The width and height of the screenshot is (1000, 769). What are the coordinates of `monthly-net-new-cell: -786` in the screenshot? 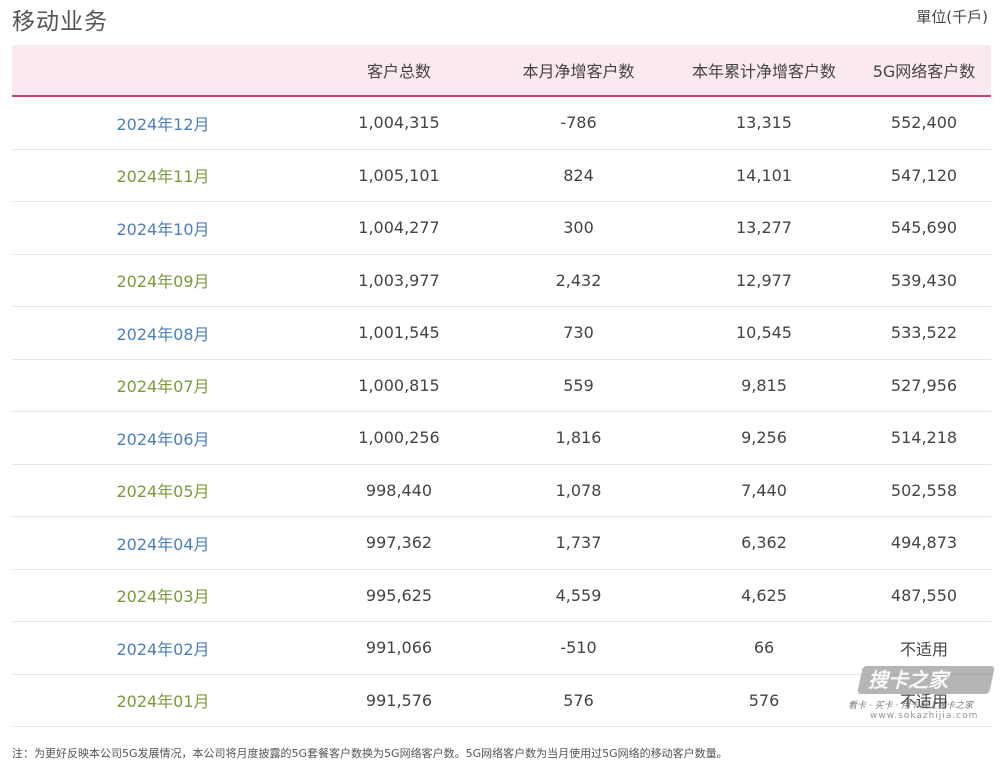 It's located at (578, 123).